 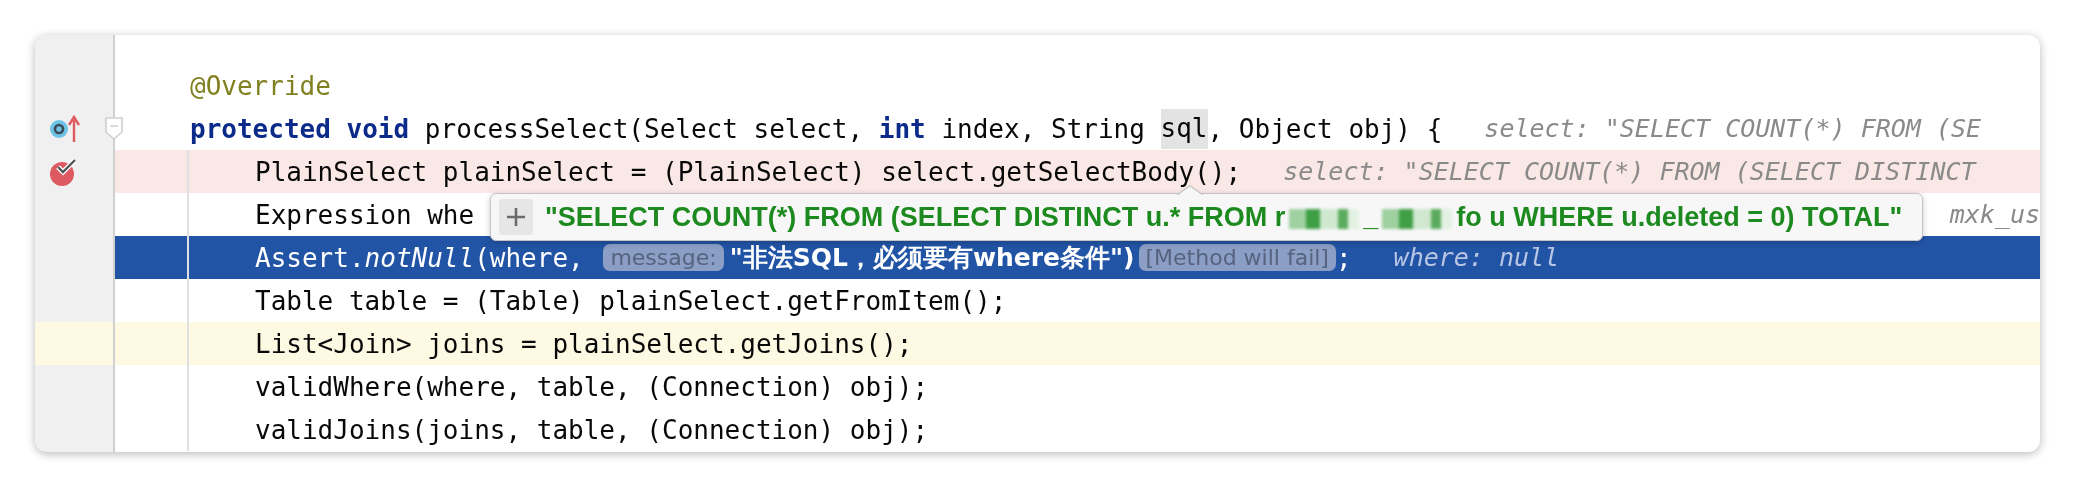 What do you see at coordinates (631, 300) in the screenshot?
I see `code-text: Table table = (Table) plainSelect.getFromItem();` at bounding box center [631, 300].